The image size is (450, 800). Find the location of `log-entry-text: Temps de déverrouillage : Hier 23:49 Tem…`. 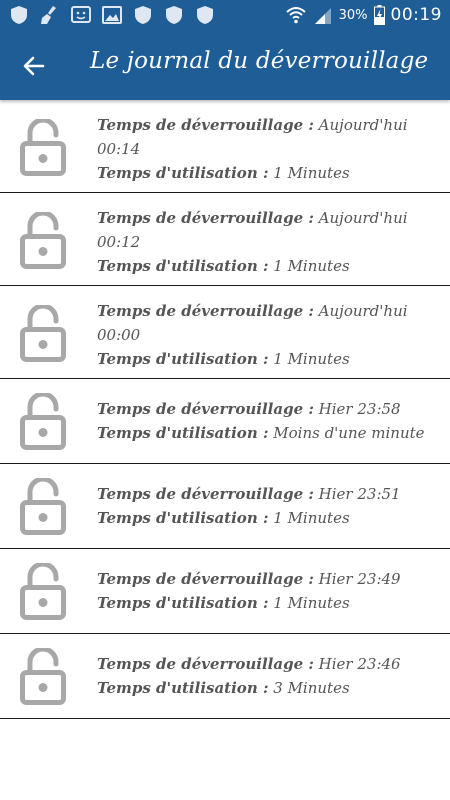

log-entry-text: Temps de déverrouillage : Hier 23:49 Tem… is located at coordinates (268, 591).